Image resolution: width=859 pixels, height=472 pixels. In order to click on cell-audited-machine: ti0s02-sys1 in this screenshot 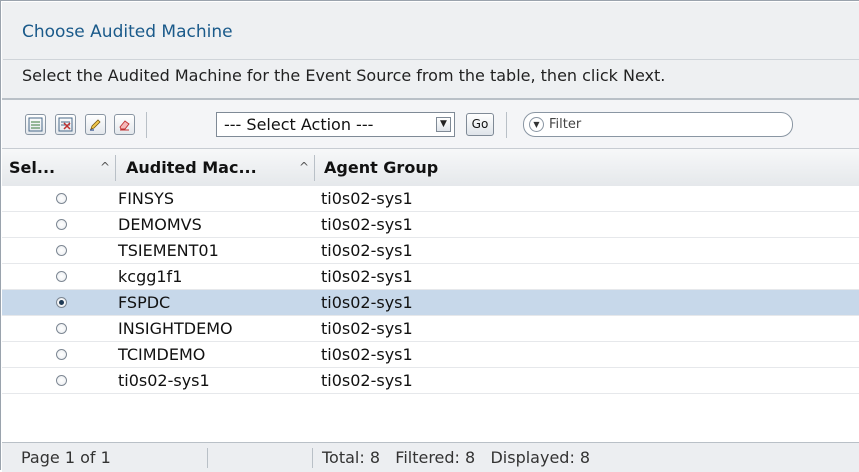, I will do `click(164, 380)`.